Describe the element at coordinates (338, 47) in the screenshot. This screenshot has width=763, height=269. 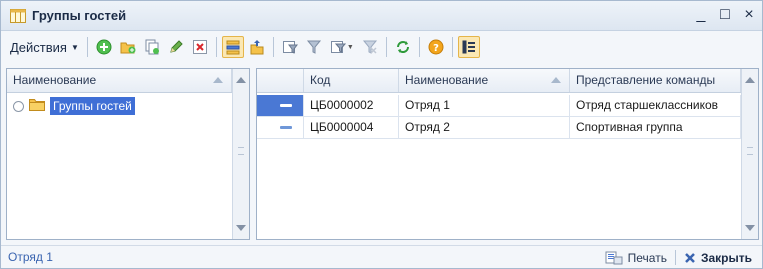
I see `filter-dropdown-icon` at that location.